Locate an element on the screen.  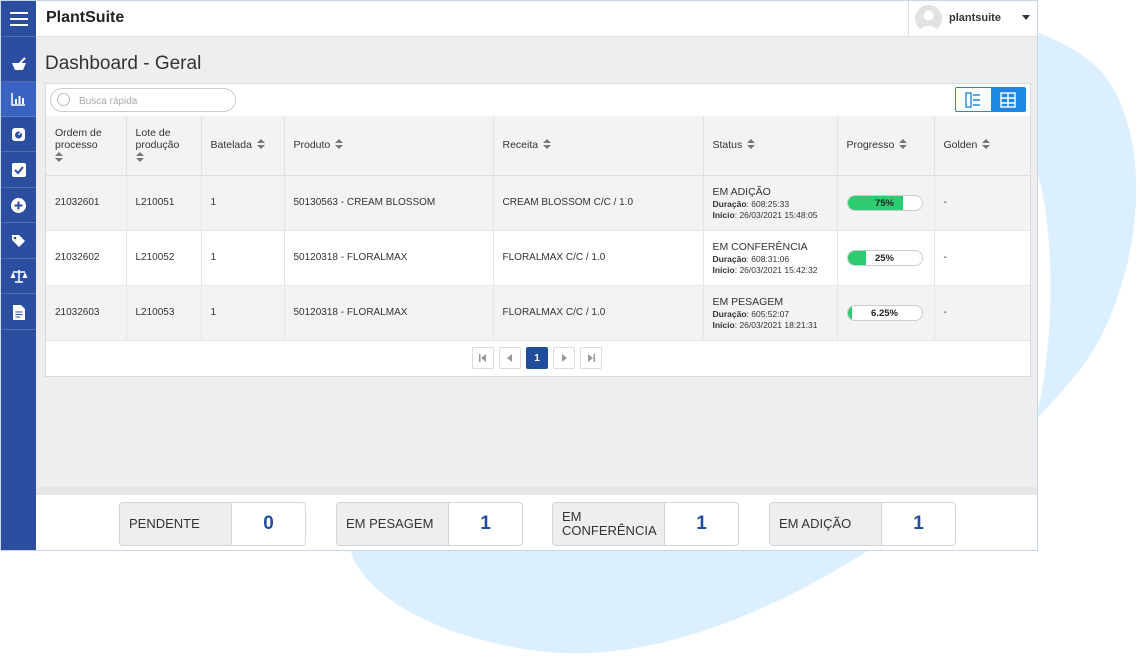
sidebar-item-dashboard is located at coordinates (18, 99).